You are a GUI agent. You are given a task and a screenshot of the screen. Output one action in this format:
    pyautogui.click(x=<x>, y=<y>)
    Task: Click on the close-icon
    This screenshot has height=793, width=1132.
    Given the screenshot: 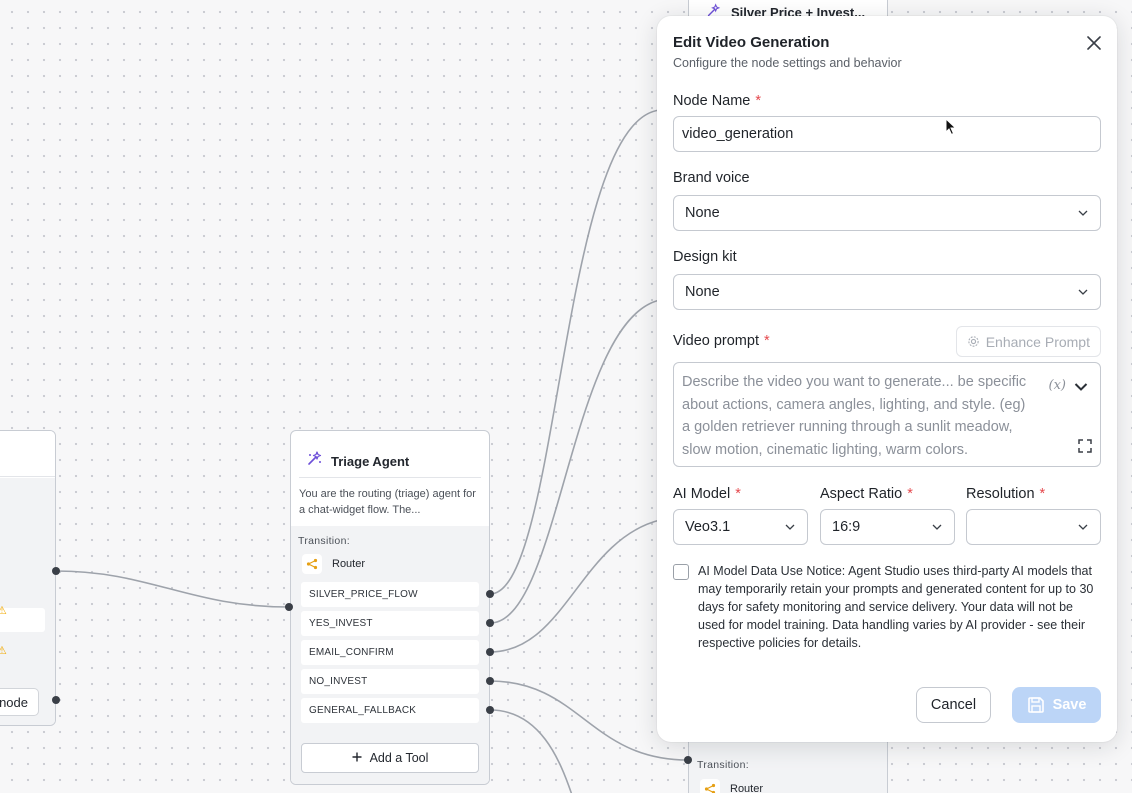 What is the action you would take?
    pyautogui.click(x=1094, y=43)
    